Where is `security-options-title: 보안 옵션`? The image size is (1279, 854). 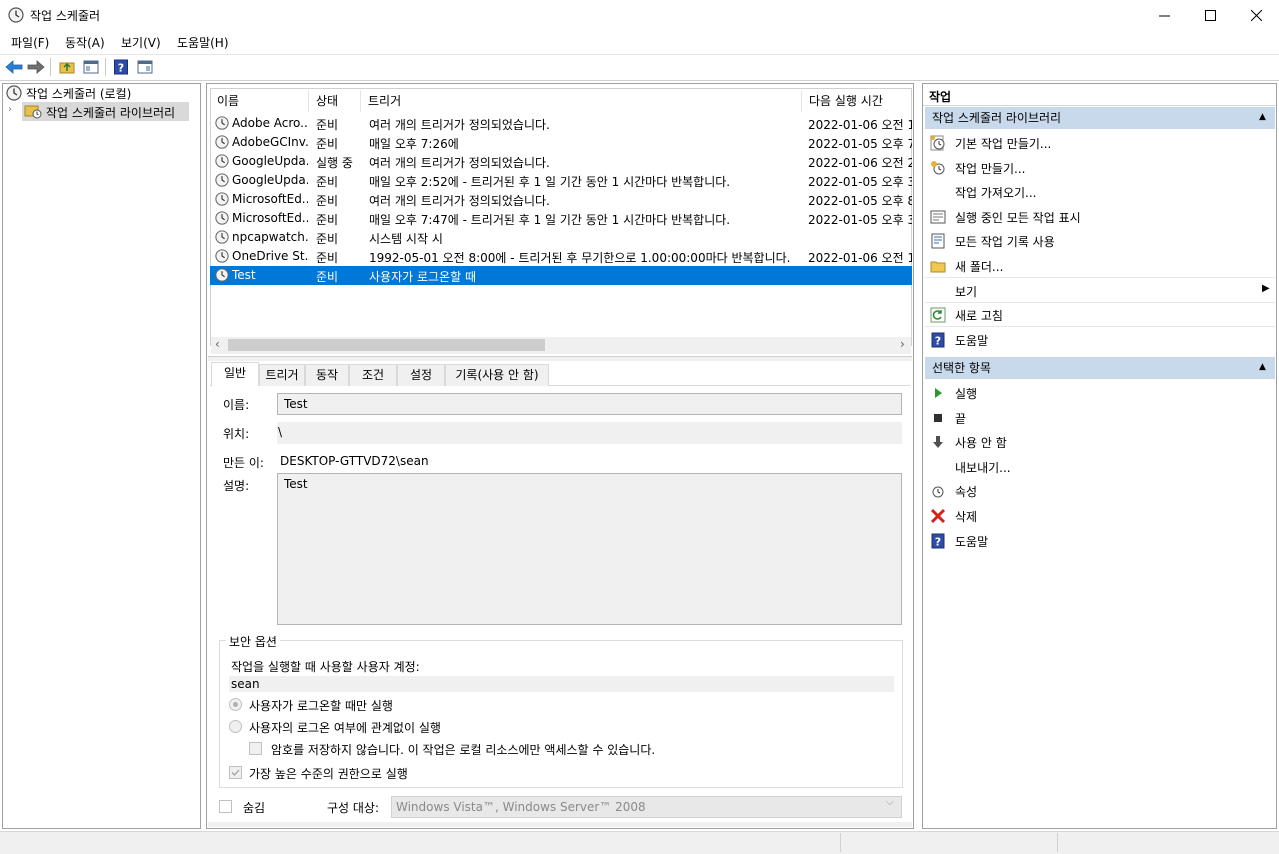
security-options-title: 보안 옵션 is located at coordinates (253, 641).